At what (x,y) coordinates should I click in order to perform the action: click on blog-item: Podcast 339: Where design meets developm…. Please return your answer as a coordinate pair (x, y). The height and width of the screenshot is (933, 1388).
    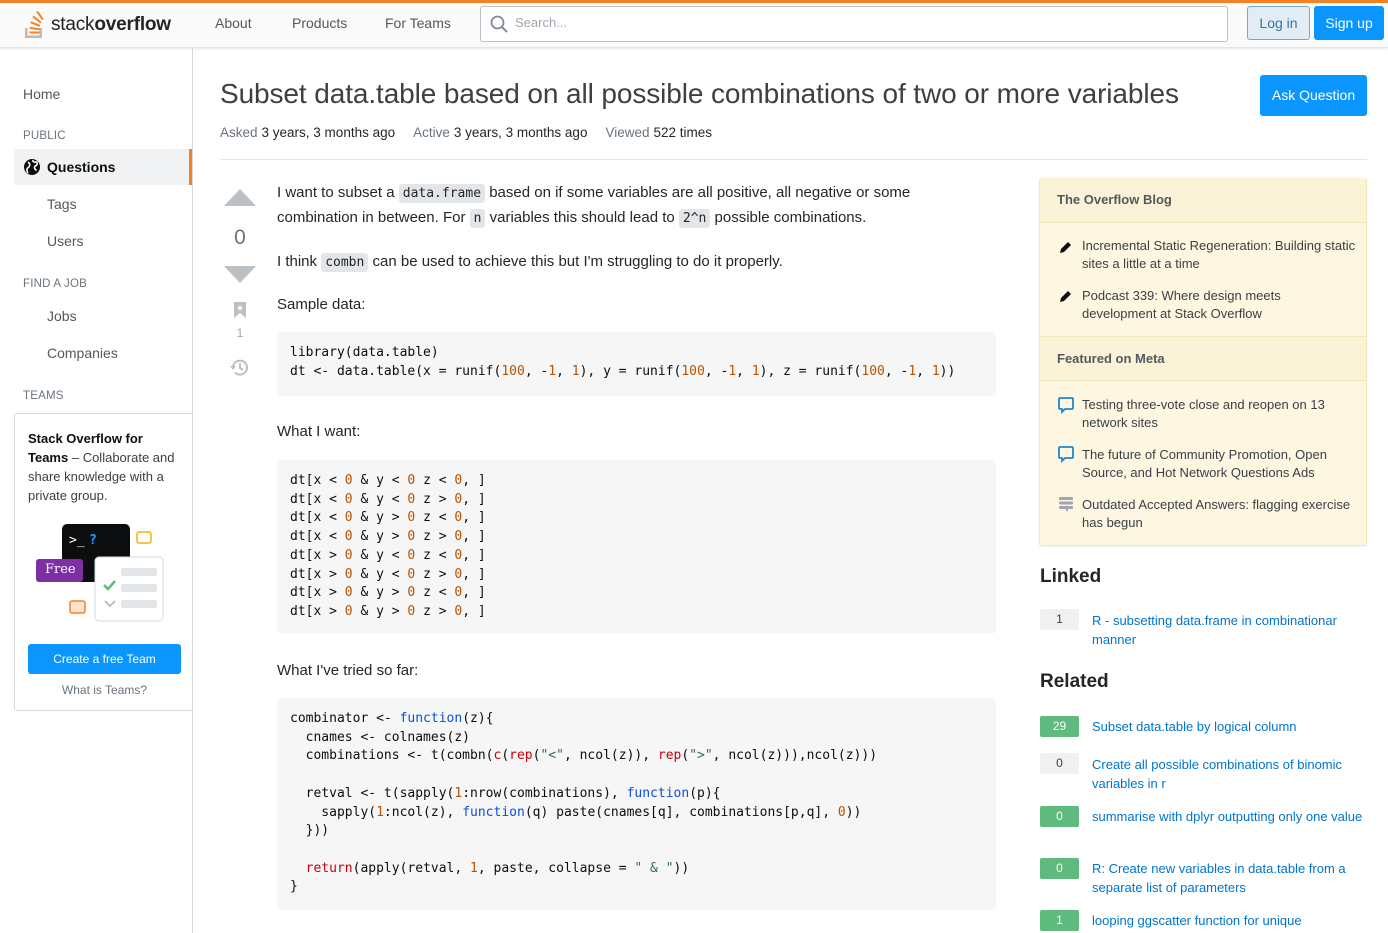
    Looking at the image, I should click on (1219, 305).